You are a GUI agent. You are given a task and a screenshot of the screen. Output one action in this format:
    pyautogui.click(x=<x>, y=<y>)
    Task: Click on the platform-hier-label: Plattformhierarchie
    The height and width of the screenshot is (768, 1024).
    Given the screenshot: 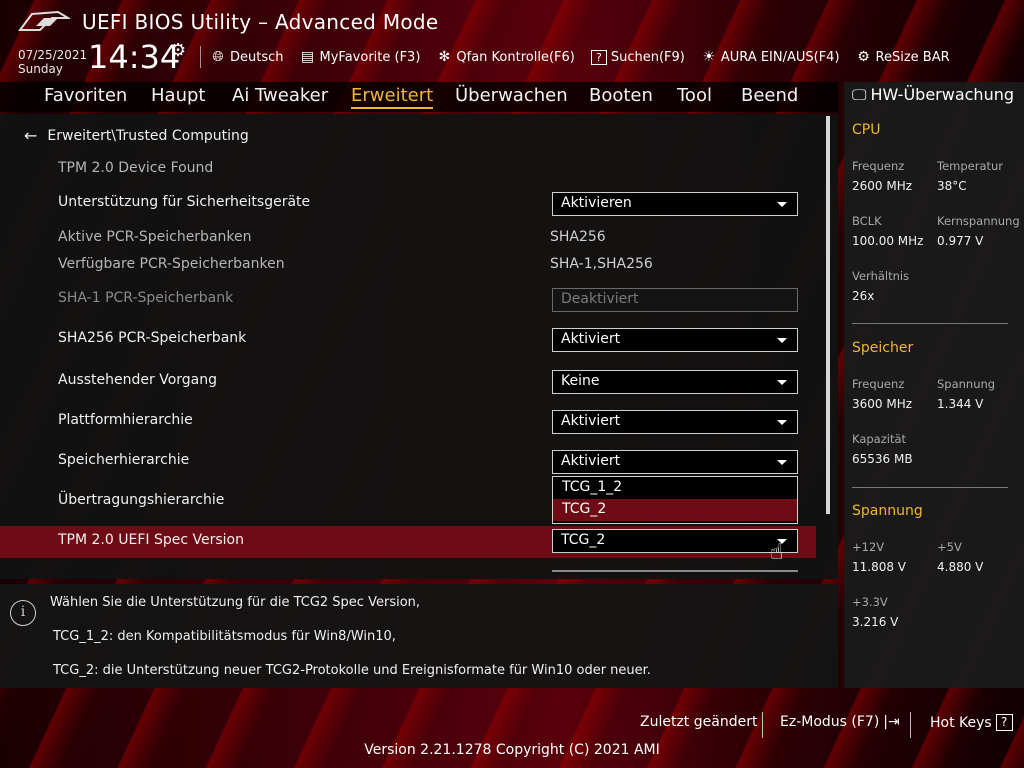 What is the action you would take?
    pyautogui.click(x=125, y=420)
    